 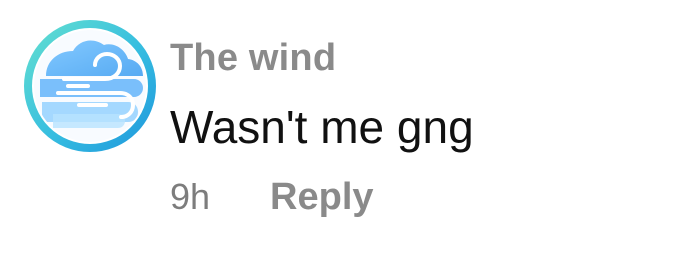 What do you see at coordinates (190, 196) in the screenshot?
I see `comment-timestamp: 9h` at bounding box center [190, 196].